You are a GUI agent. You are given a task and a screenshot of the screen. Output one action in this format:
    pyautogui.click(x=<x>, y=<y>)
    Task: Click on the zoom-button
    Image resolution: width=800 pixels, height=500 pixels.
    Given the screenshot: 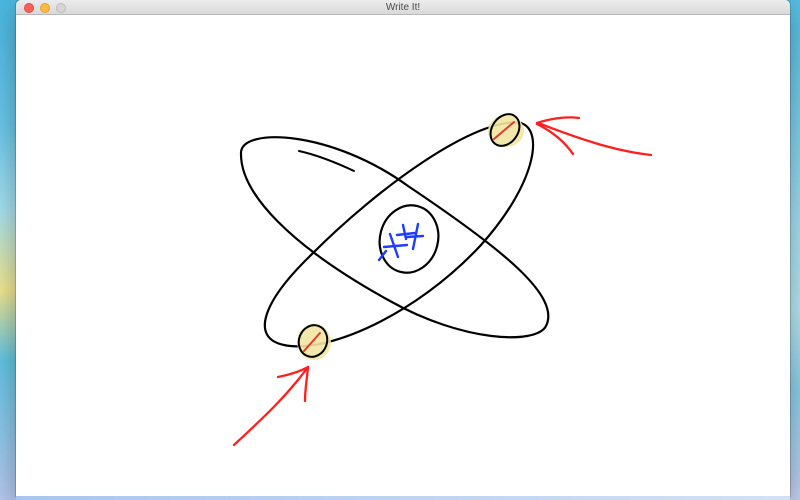 What is the action you would take?
    pyautogui.click(x=61, y=8)
    